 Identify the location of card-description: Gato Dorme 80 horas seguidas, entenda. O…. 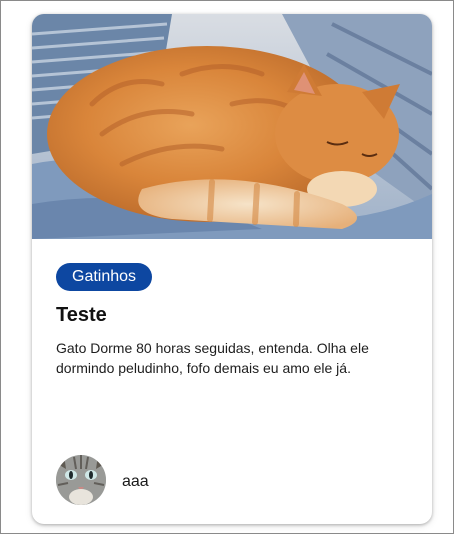
(212, 358).